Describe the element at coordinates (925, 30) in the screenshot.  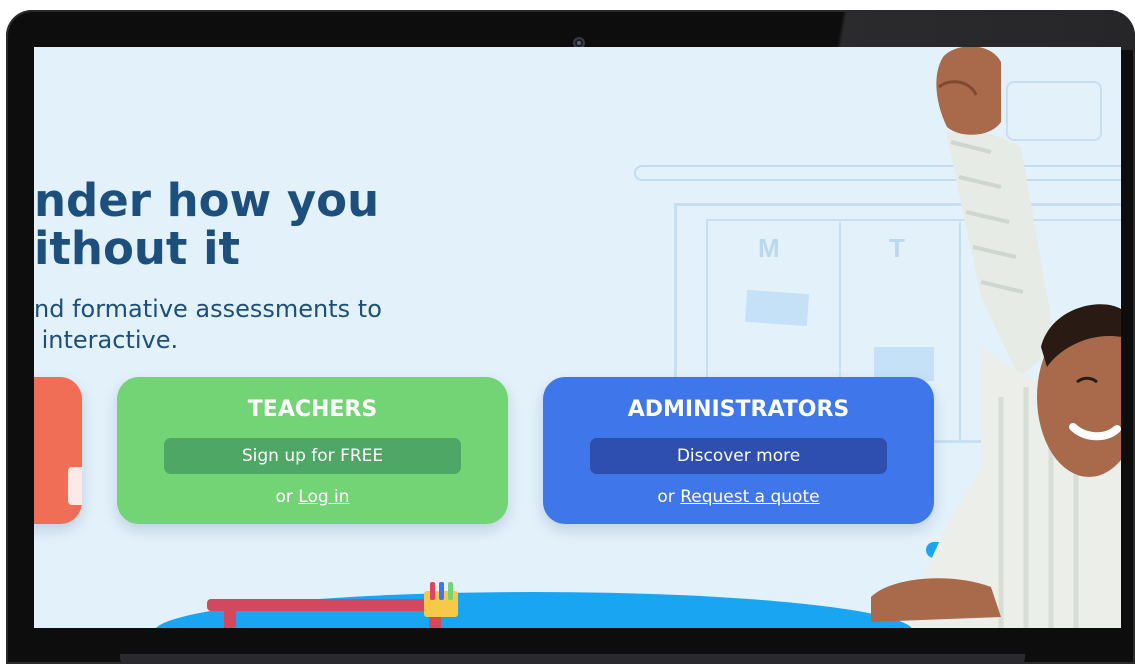
I see `bezel-reflection` at that location.